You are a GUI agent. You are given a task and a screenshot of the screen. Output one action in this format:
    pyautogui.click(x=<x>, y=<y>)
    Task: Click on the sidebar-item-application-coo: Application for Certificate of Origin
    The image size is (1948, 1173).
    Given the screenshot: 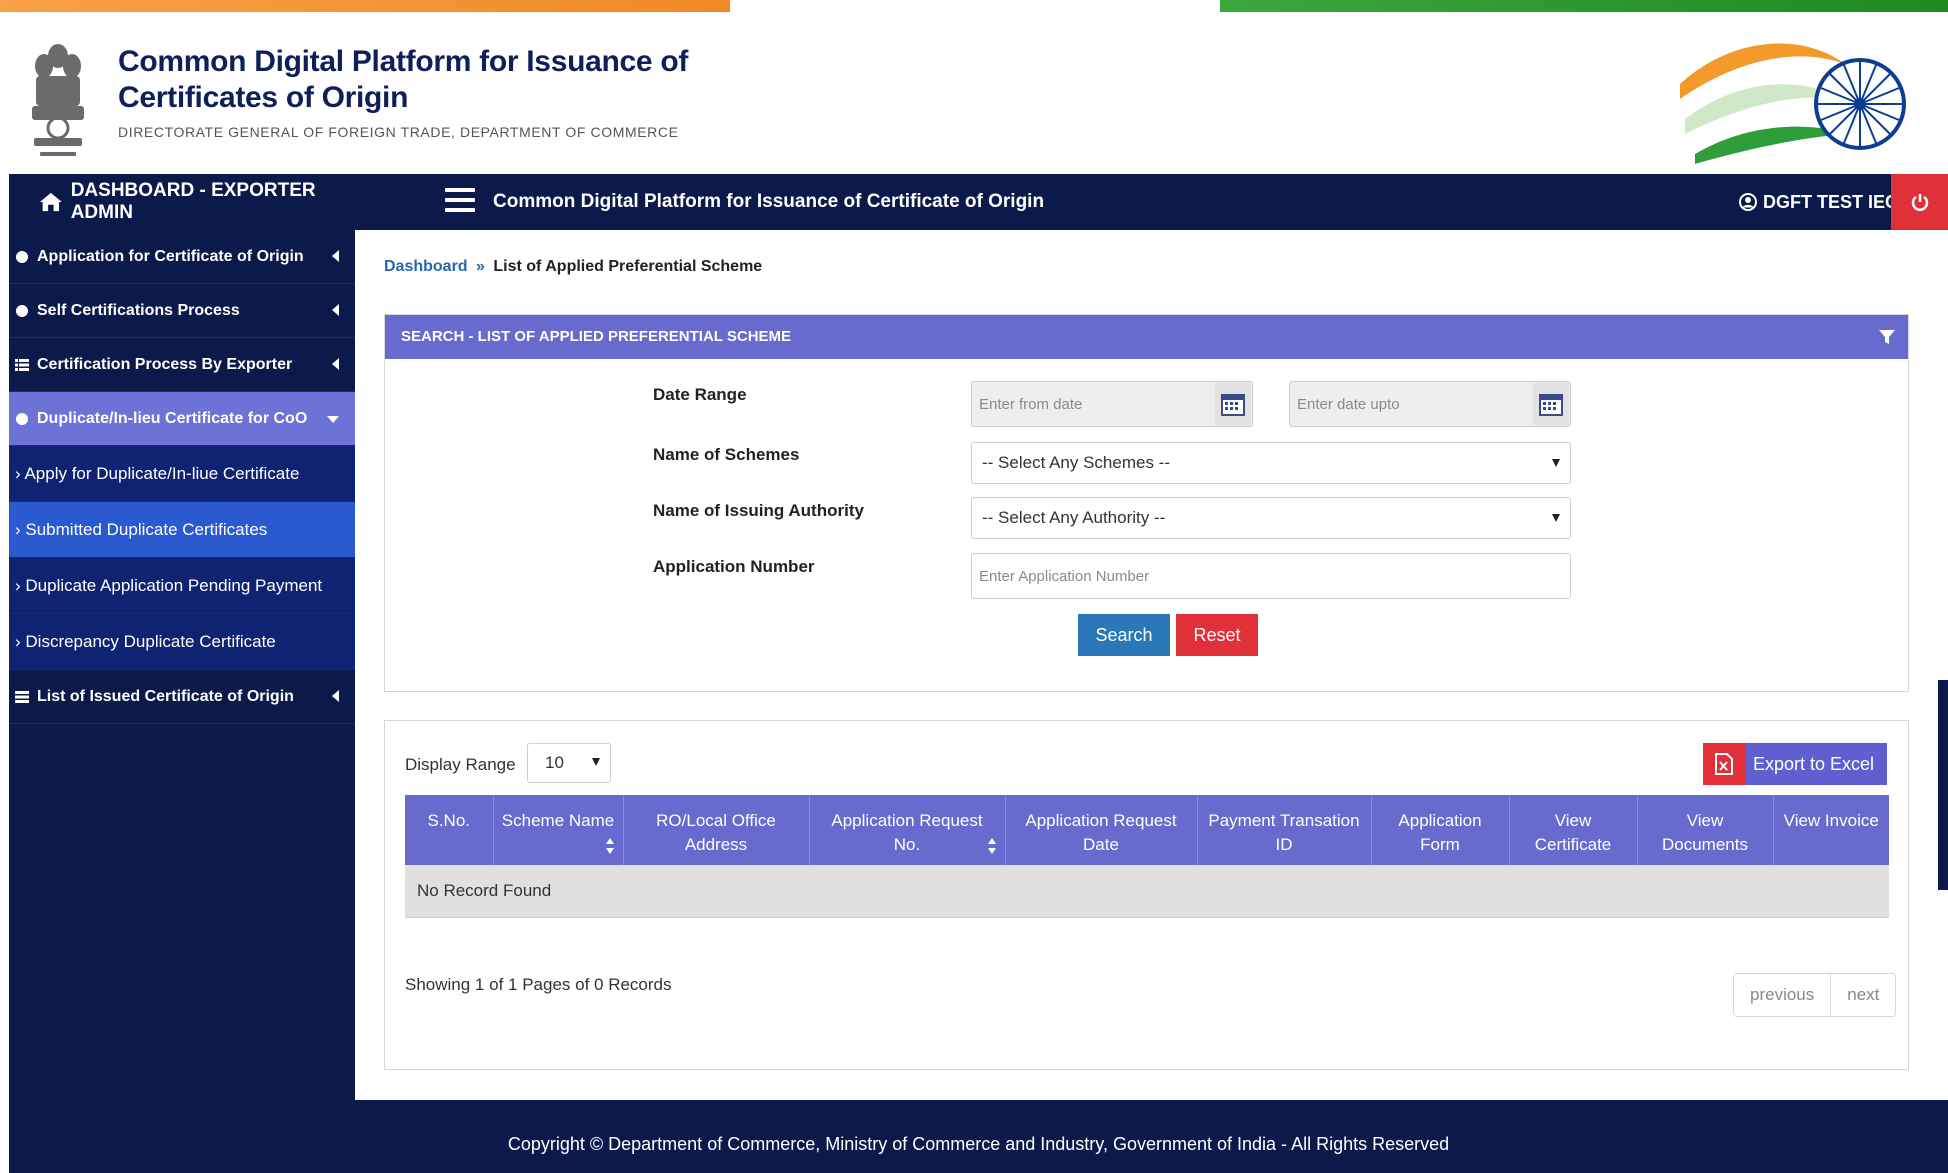 What is the action you would take?
    pyautogui.click(x=182, y=257)
    